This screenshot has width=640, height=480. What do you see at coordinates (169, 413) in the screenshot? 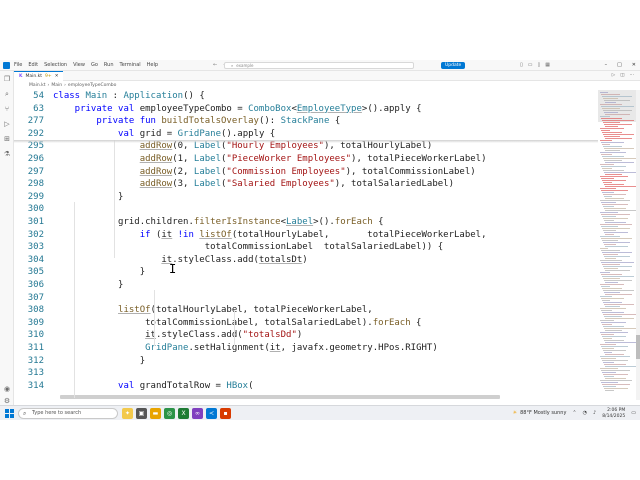
I see `chrome-icon: ◎` at bounding box center [169, 413].